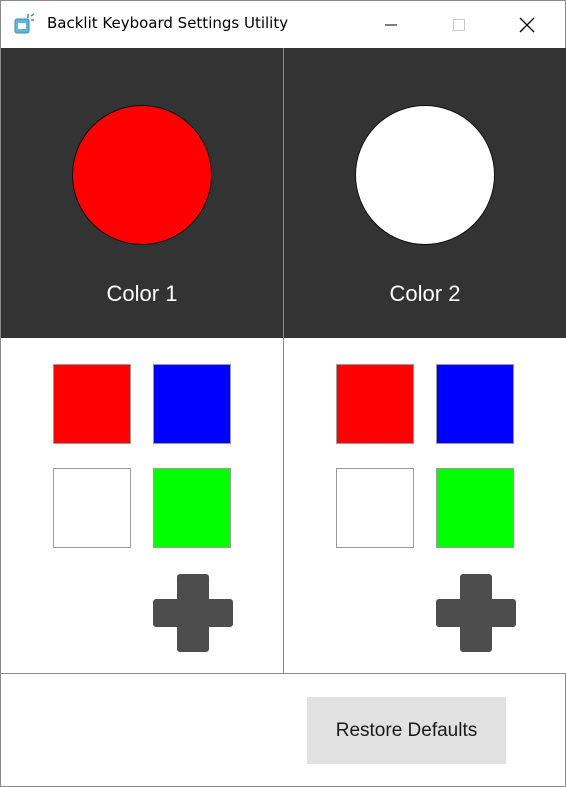  Describe the element at coordinates (283, 360) in the screenshot. I see `panel-divider` at that location.